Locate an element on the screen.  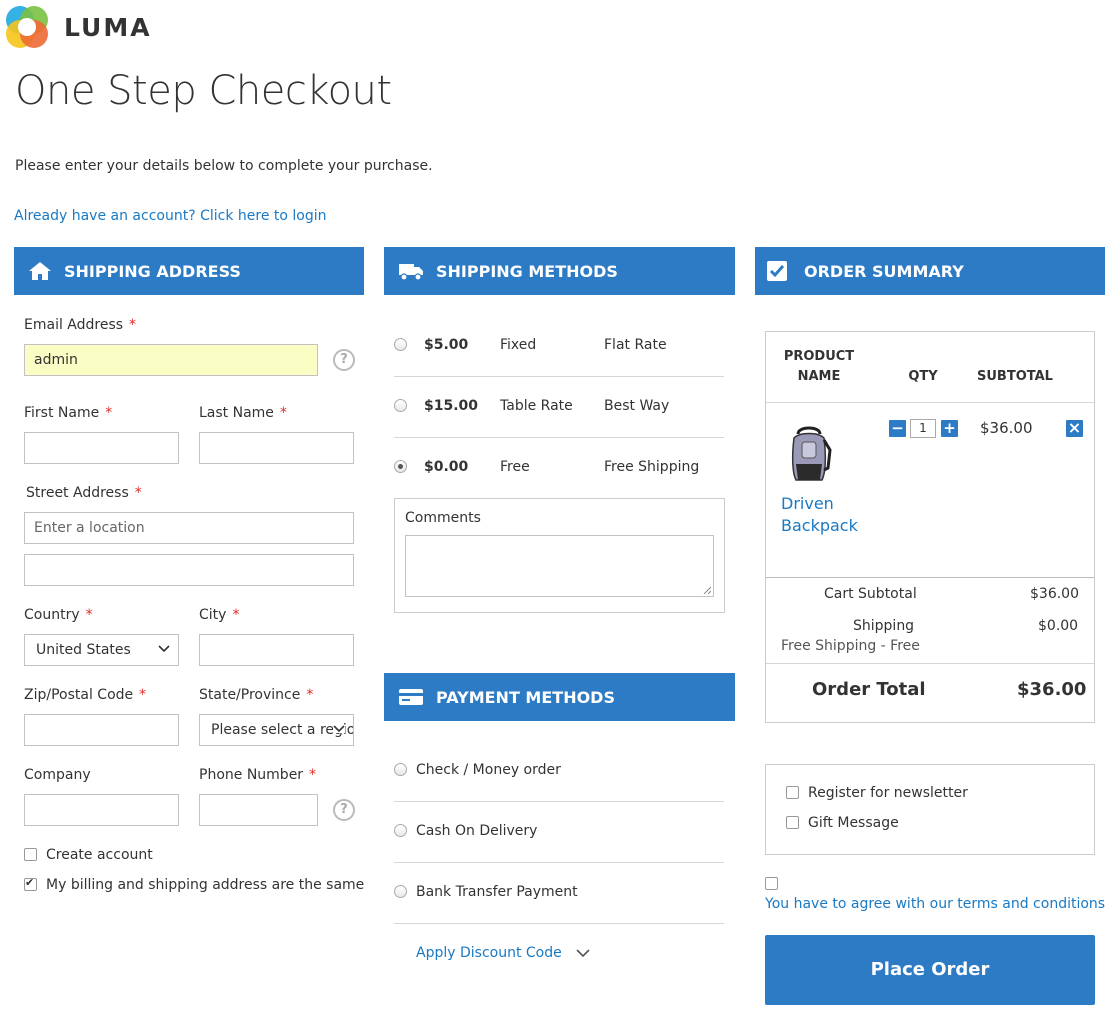
payment-check-money-radio is located at coordinates (400, 769).